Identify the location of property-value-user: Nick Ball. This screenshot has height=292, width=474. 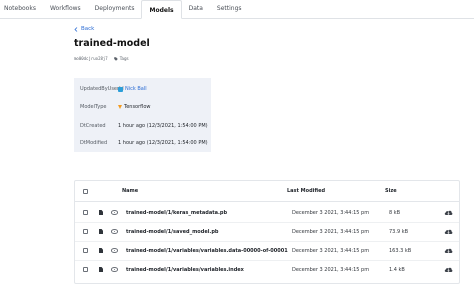
(132, 89).